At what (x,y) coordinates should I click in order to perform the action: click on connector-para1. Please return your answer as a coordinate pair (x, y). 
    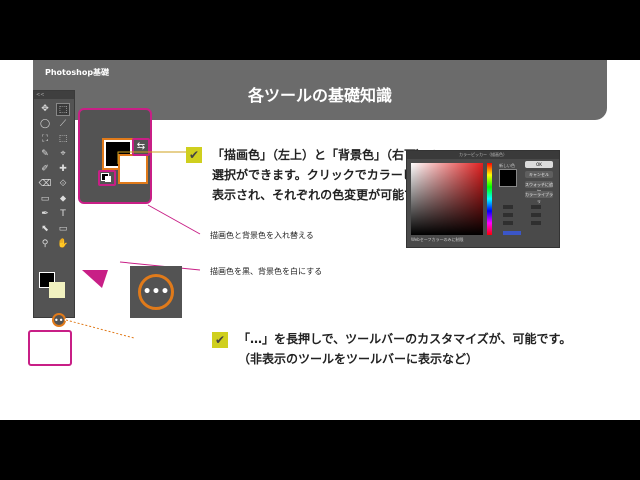
    Looking at the image, I should click on (151, 157).